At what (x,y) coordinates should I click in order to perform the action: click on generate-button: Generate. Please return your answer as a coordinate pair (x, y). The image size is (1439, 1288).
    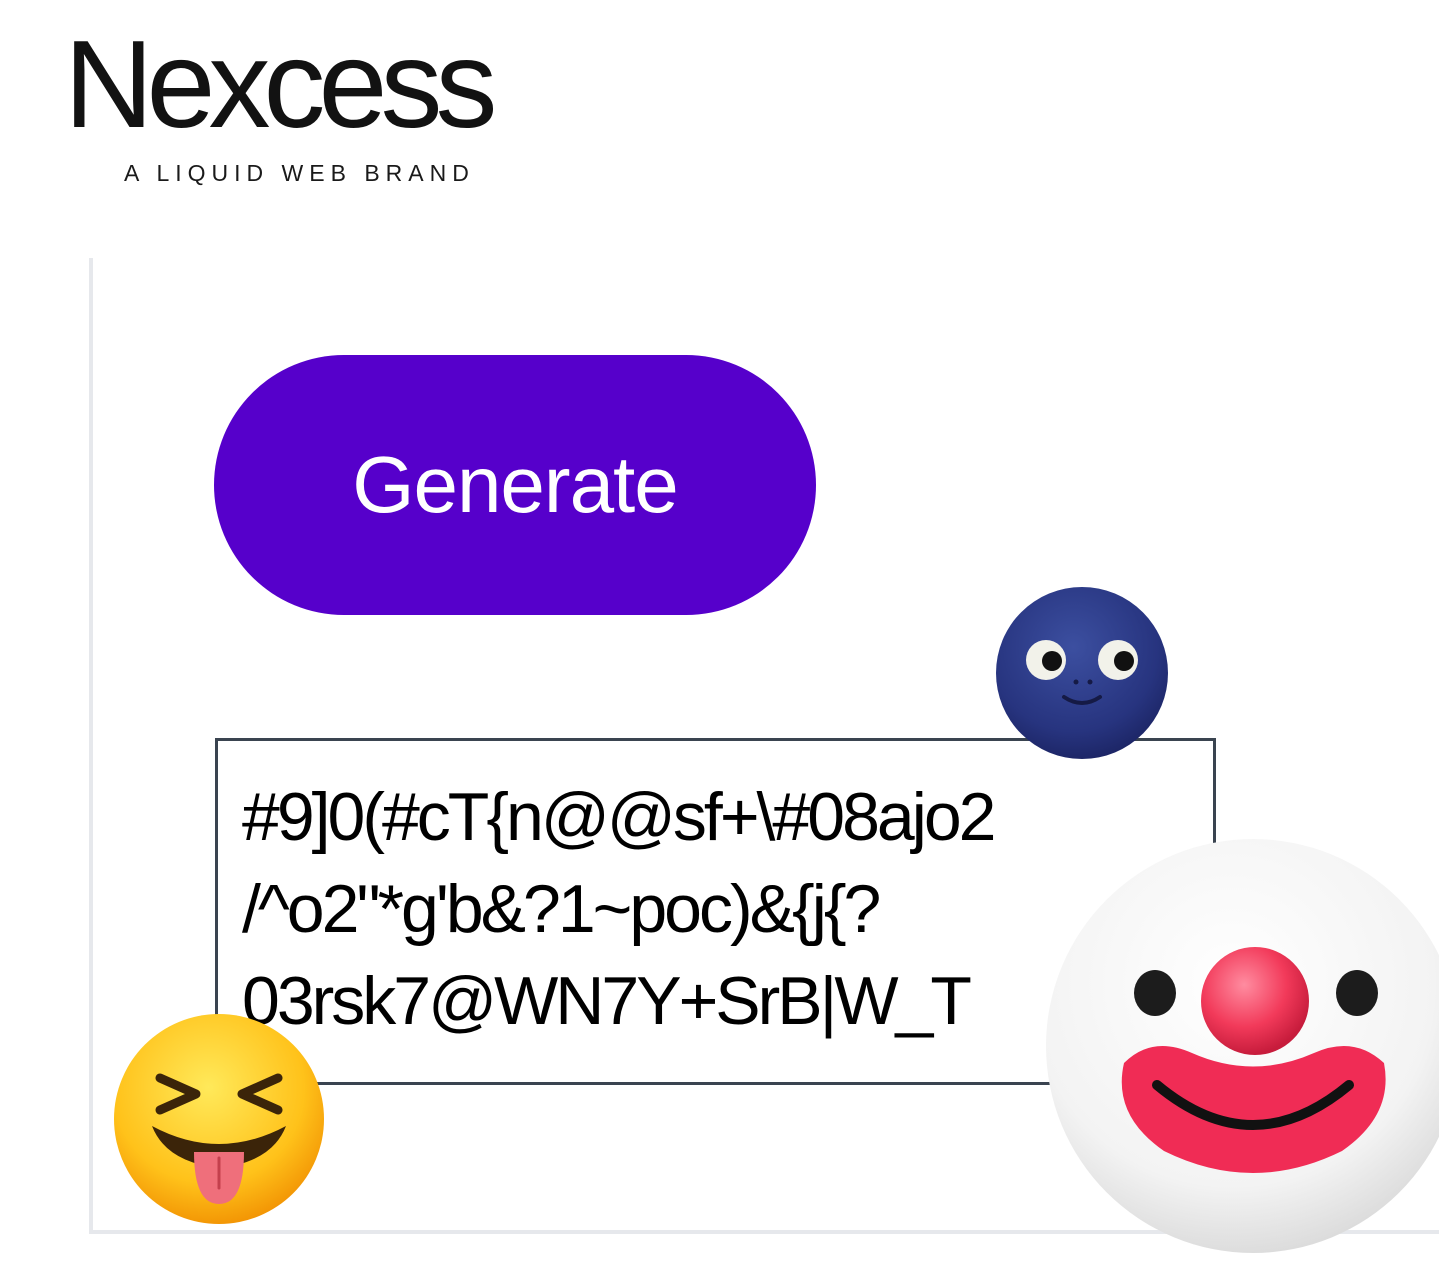
    Looking at the image, I should click on (515, 485).